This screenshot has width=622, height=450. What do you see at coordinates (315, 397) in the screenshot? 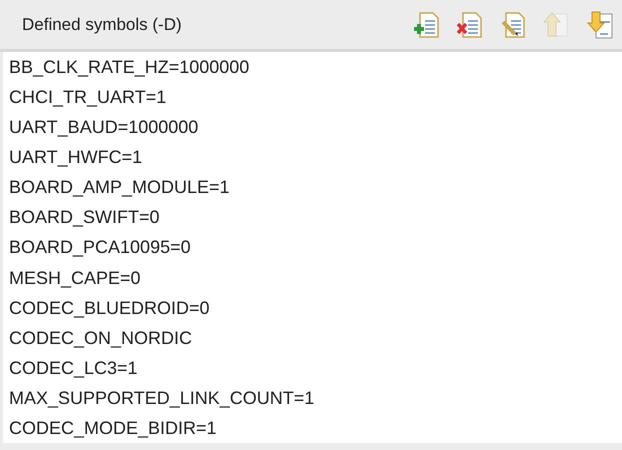
I see `symbol-item: MAX_SUPPORTED_LINK_COUNT=1` at bounding box center [315, 397].